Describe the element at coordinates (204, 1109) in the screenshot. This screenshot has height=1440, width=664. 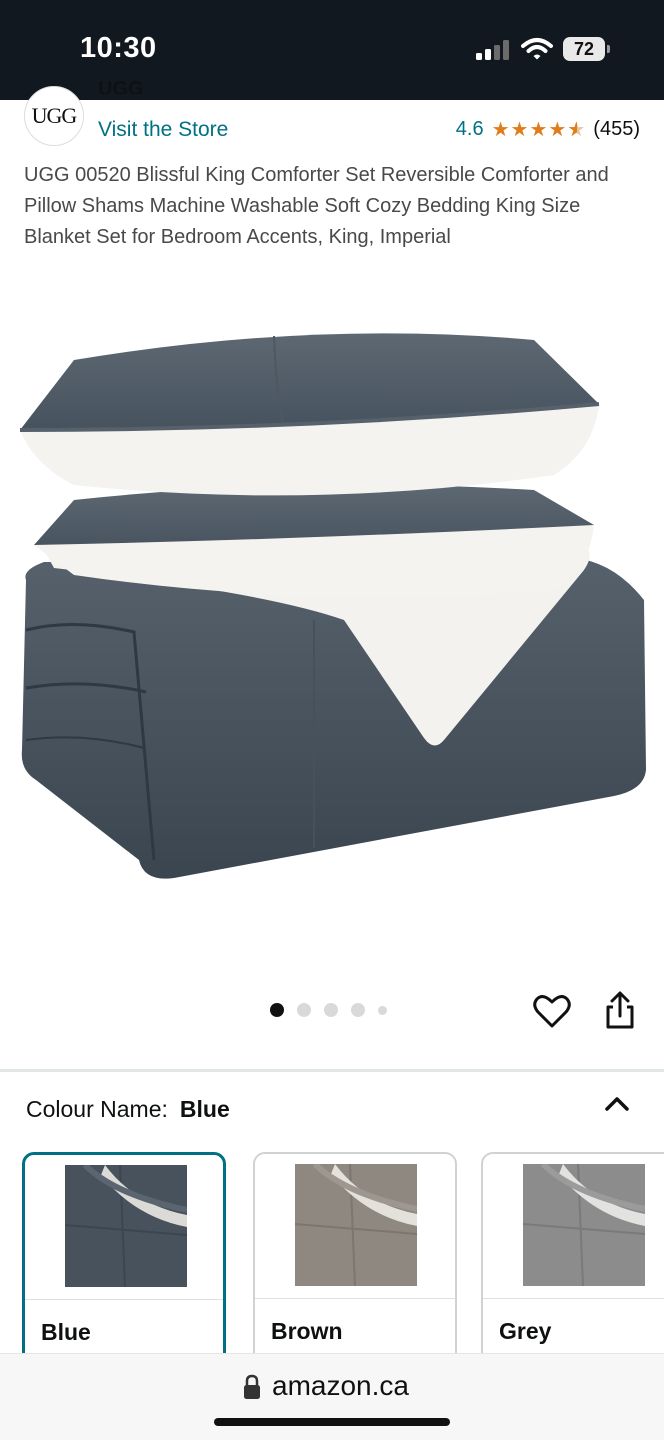
I see `selected-colour: Blue` at that location.